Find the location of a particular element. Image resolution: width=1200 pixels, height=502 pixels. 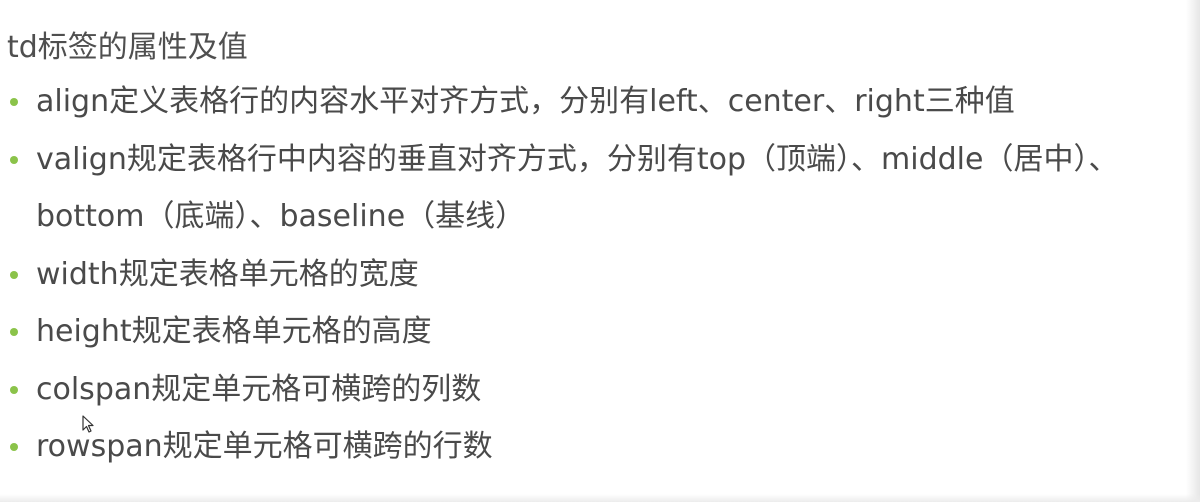

mouse-pointer-icon is located at coordinates (88, 424).